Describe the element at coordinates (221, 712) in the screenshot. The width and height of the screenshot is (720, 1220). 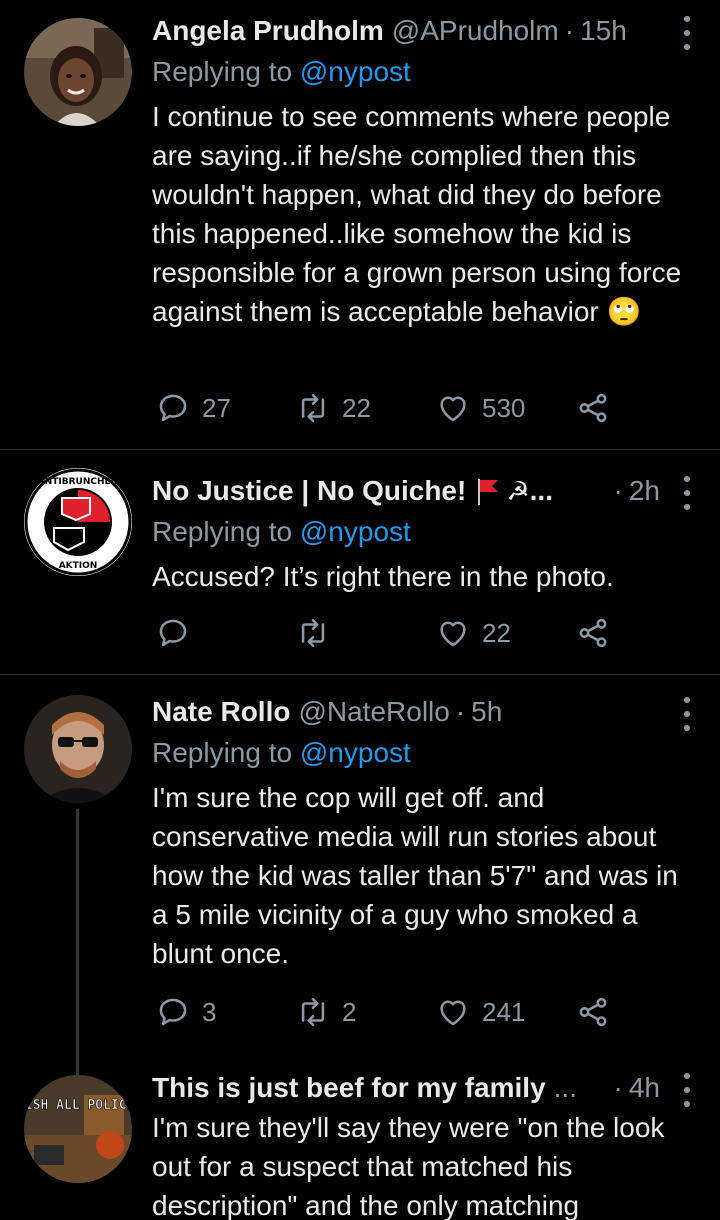
I see `display-name: Nate Rollo` at that location.